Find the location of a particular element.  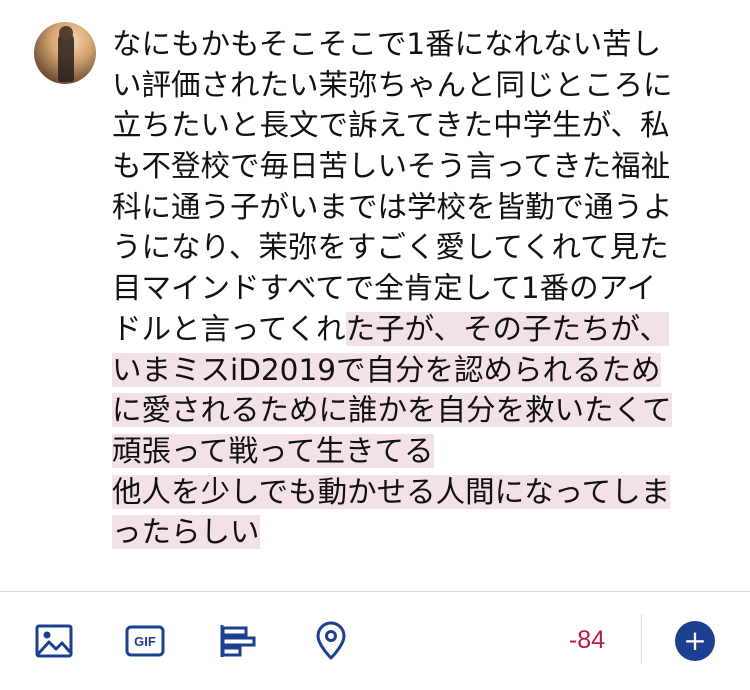

over-limit-text: 頑張って戦って生きてる is located at coordinates (273, 450).